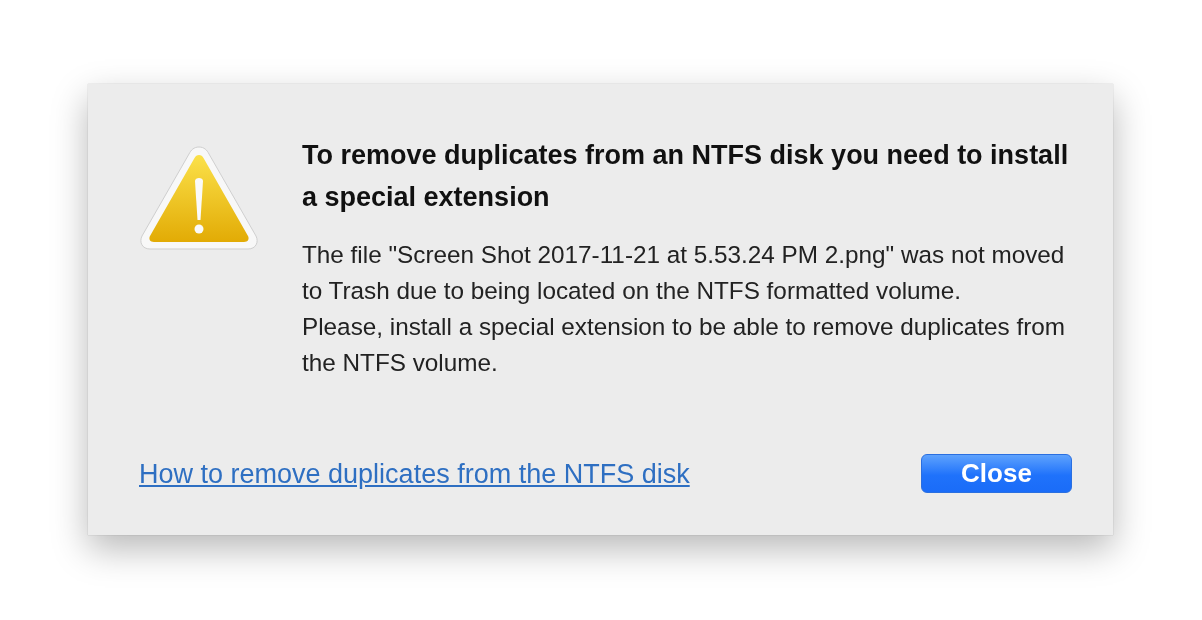 The height and width of the screenshot is (620, 1202). I want to click on dialog-title: To remove duplicates from an NTFS disk you need to install a special extension, so click(686, 176).